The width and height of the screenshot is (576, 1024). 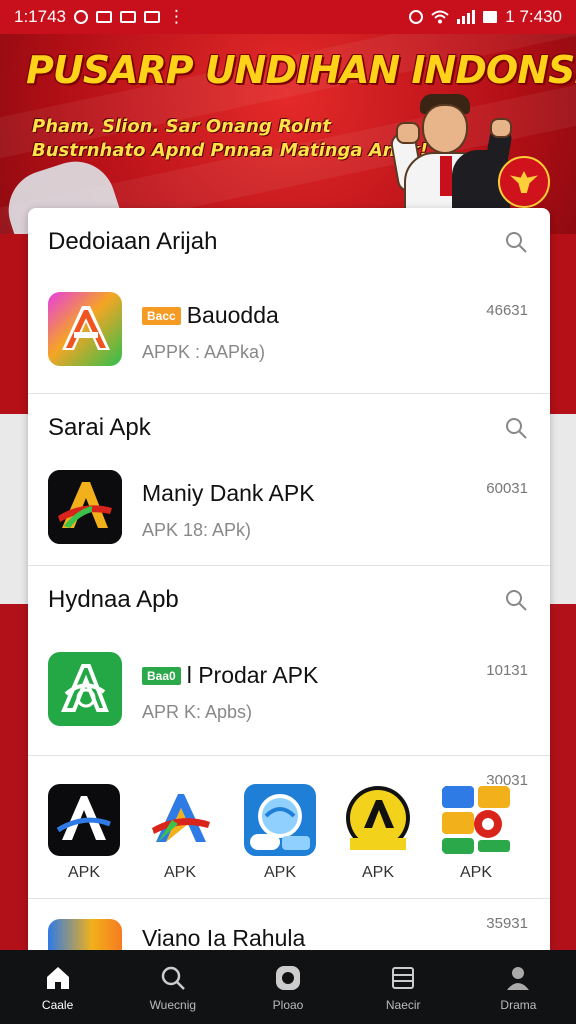 I want to click on app-count: 60031, so click(x=507, y=488).